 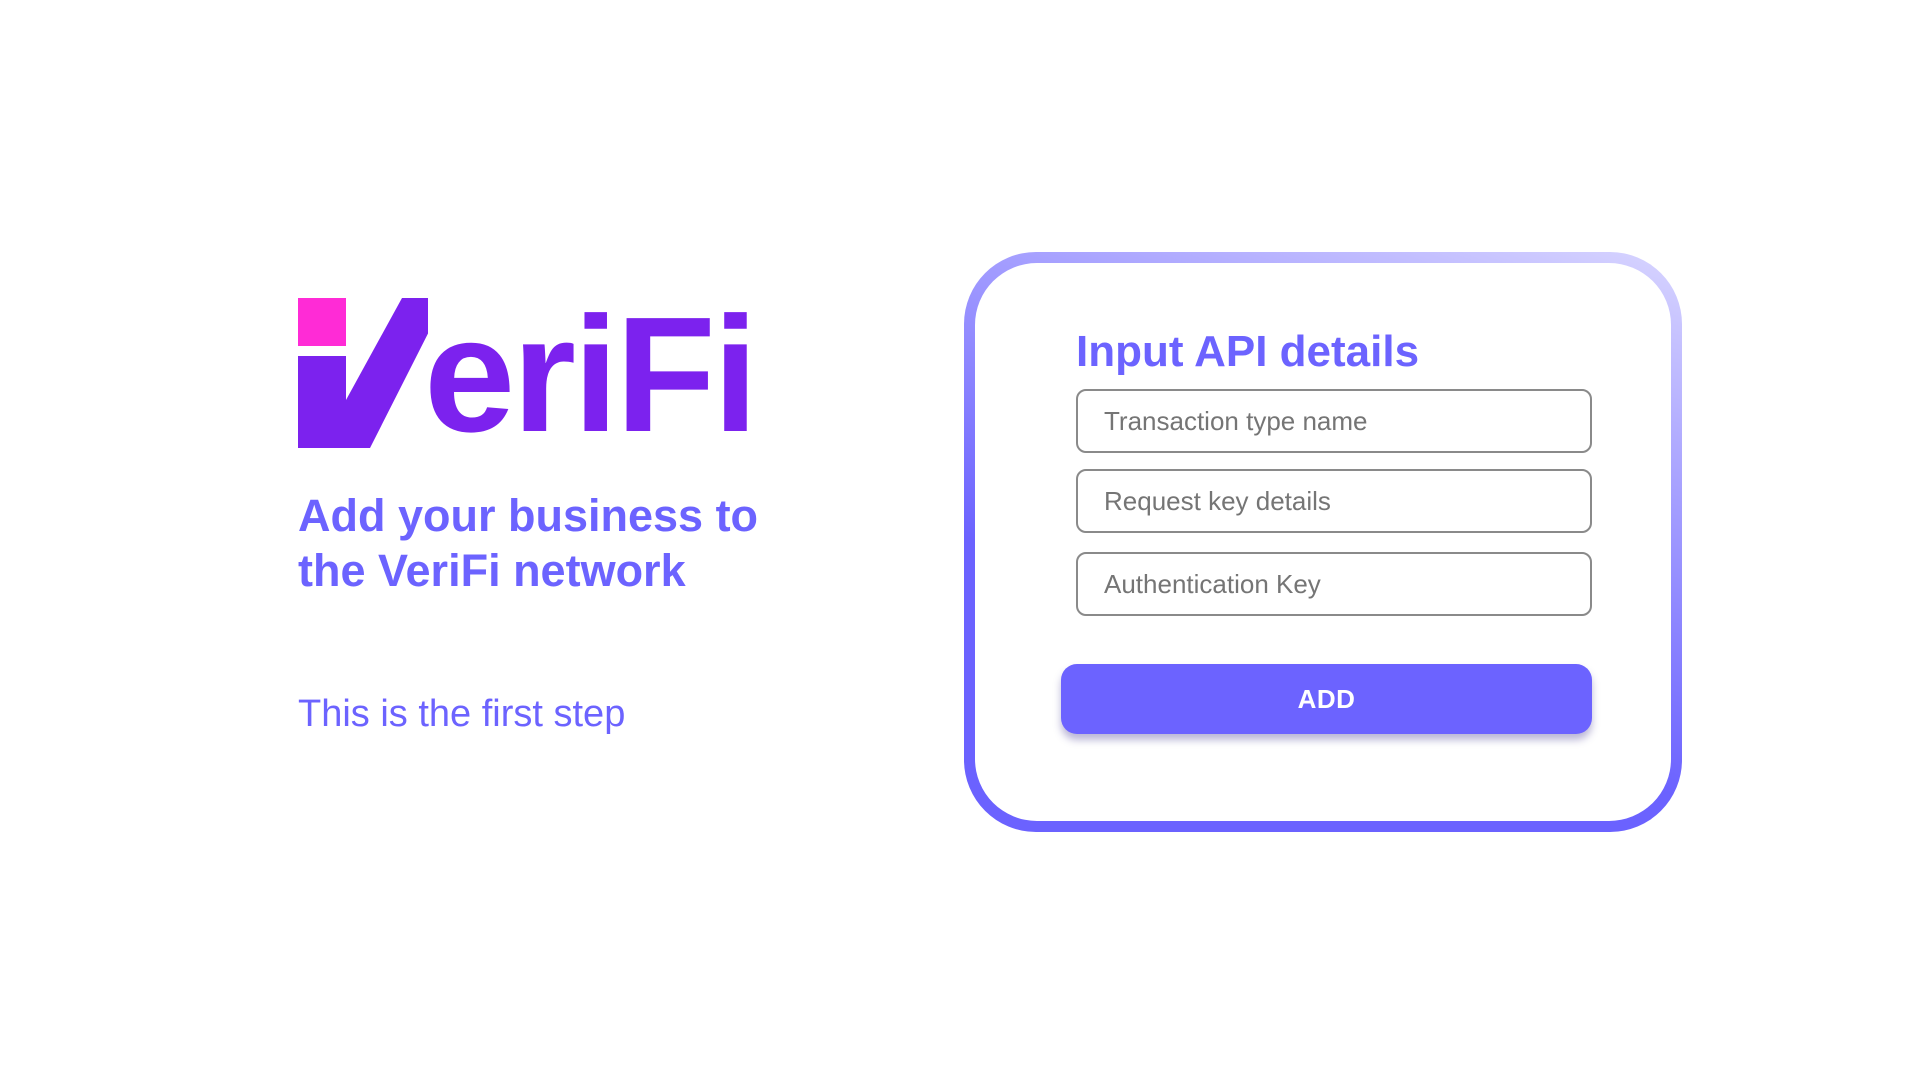 What do you see at coordinates (462, 714) in the screenshot?
I see `step-caption: This is the first step` at bounding box center [462, 714].